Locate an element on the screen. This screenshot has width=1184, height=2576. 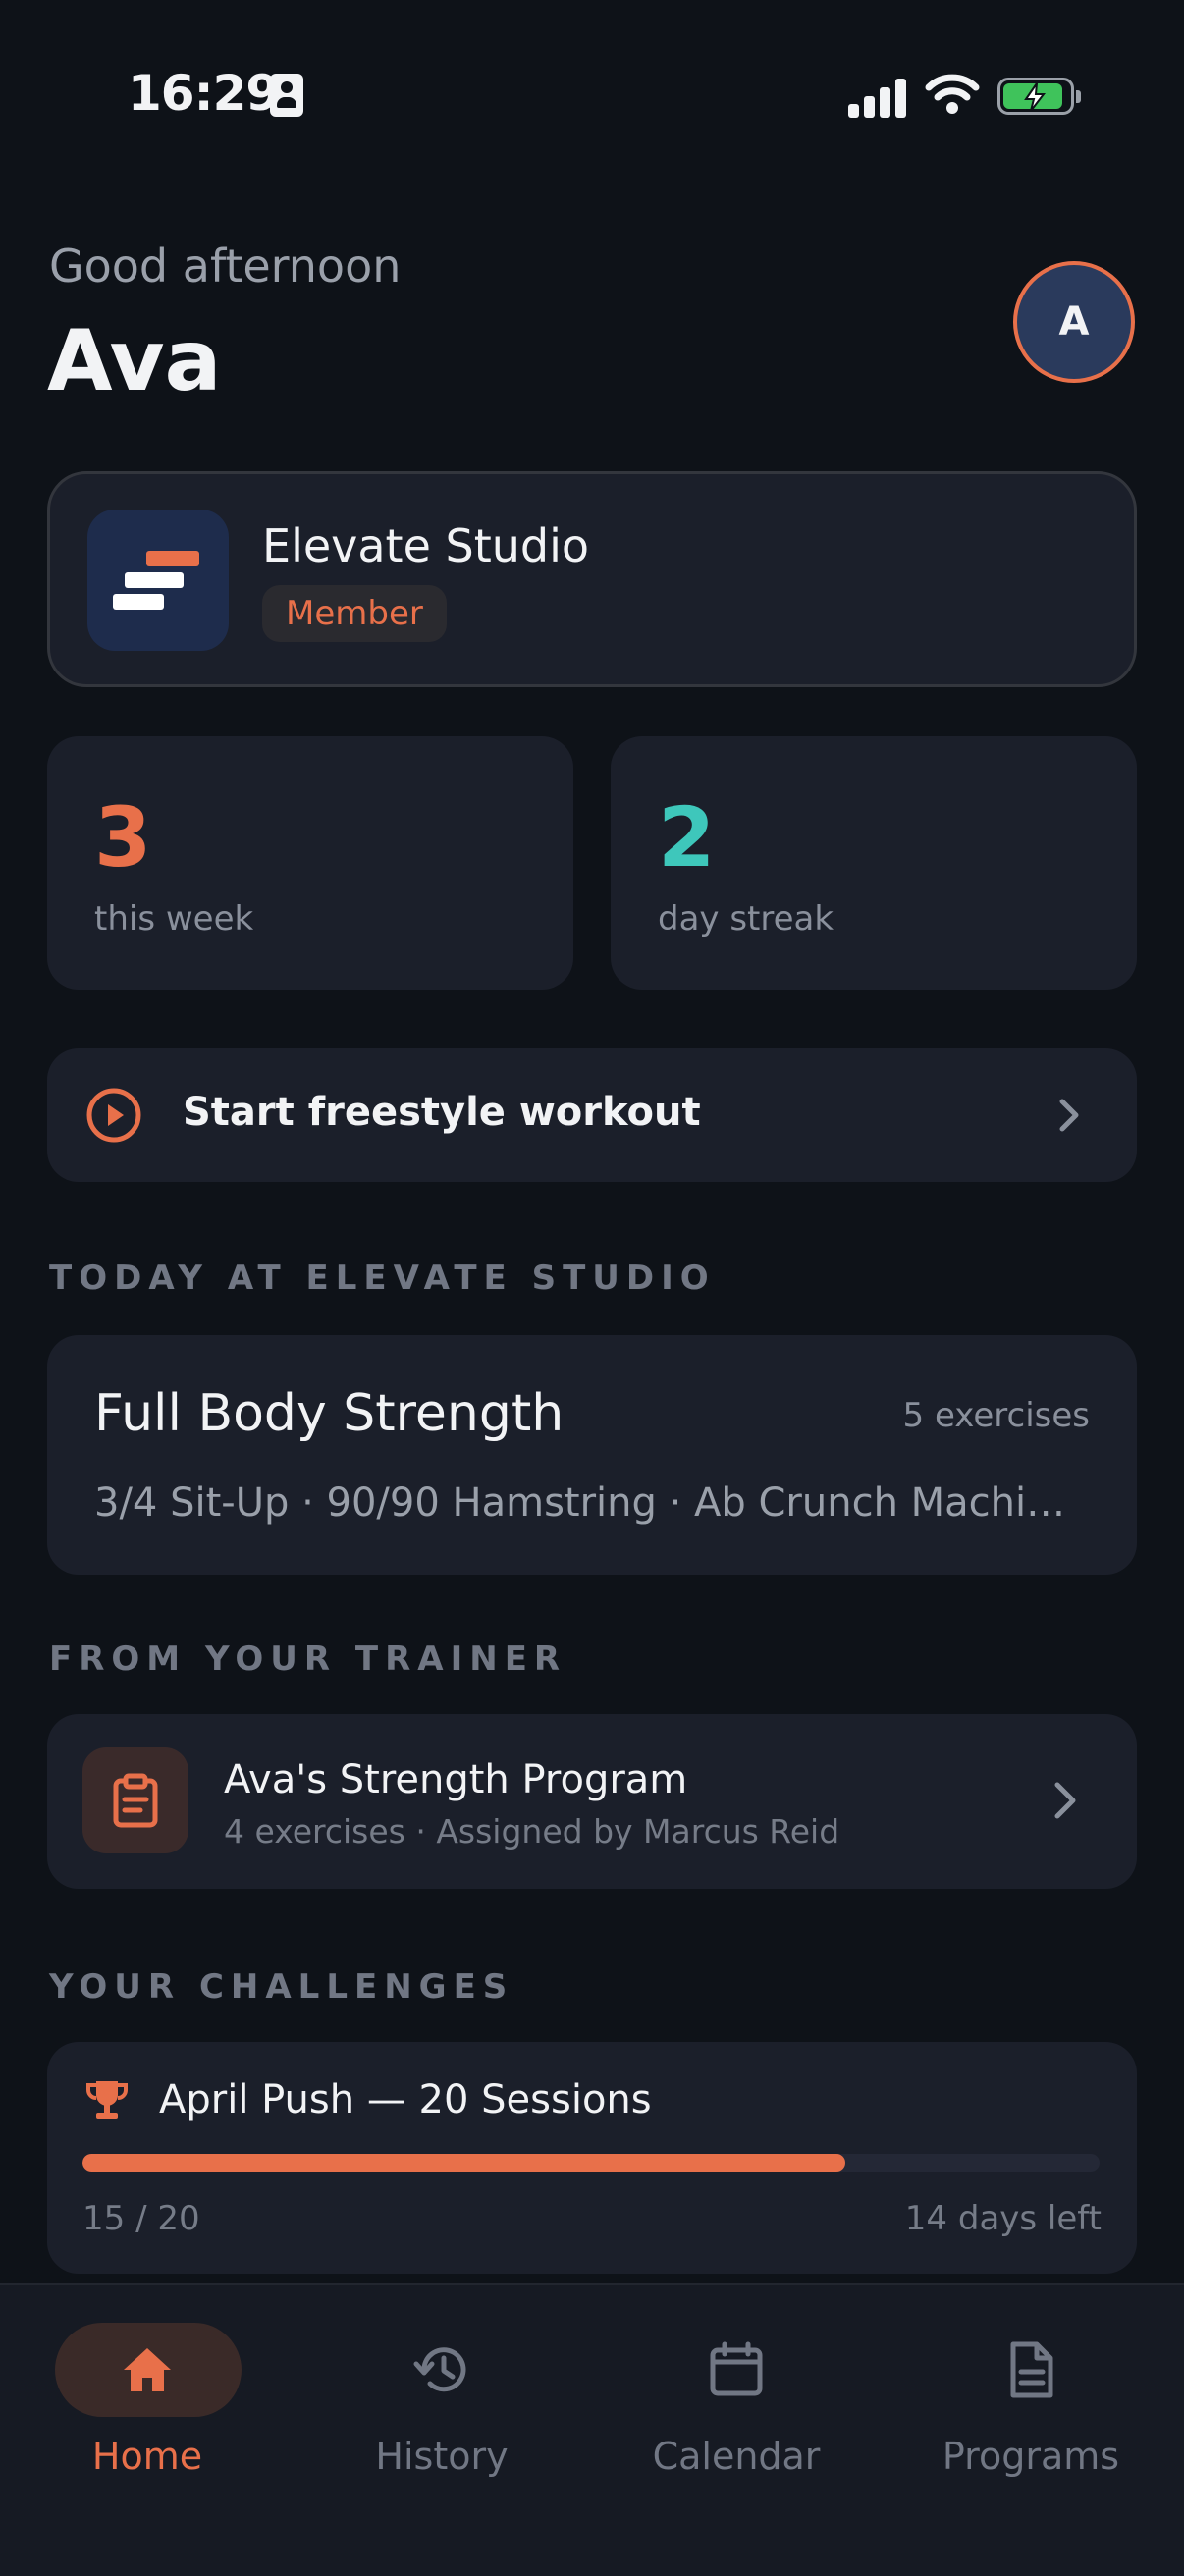
challenge-days-left: 14 days left is located at coordinates (1003, 2218).